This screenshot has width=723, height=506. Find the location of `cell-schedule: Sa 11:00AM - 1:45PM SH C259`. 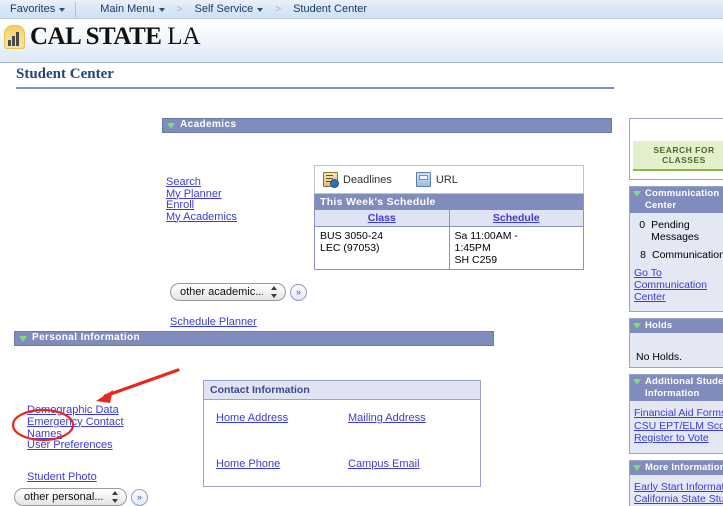

cell-schedule: Sa 11:00AM - 1:45PM SH C259 is located at coordinates (486, 248).